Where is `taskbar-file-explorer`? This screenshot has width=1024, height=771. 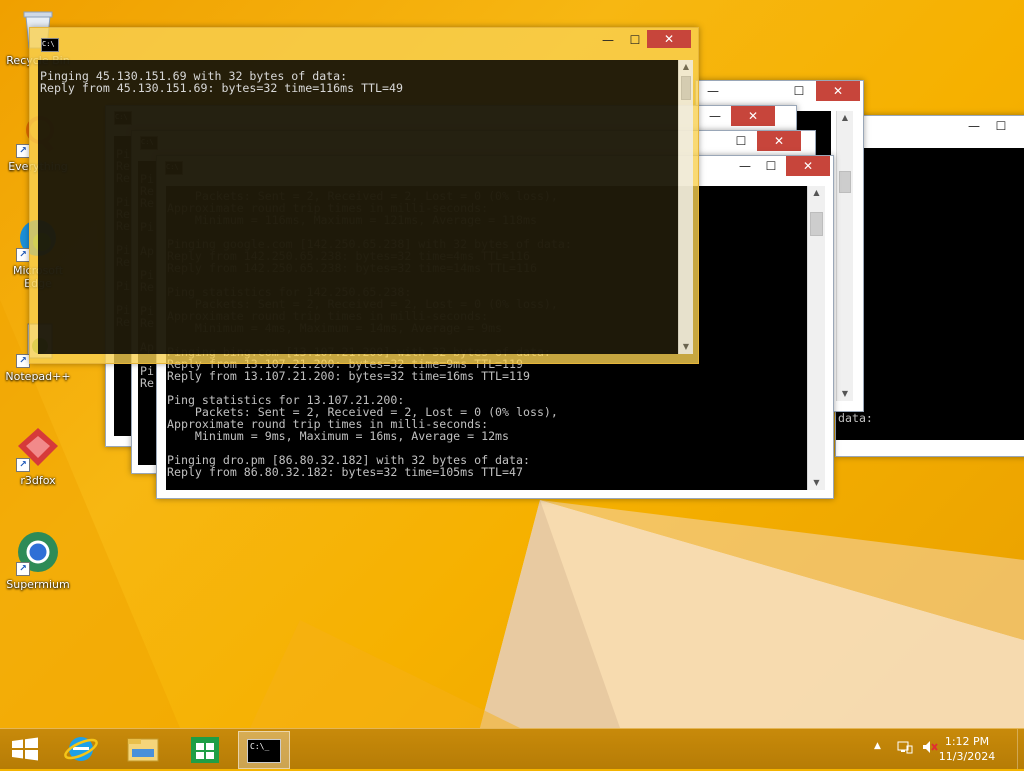 taskbar-file-explorer is located at coordinates (143, 749).